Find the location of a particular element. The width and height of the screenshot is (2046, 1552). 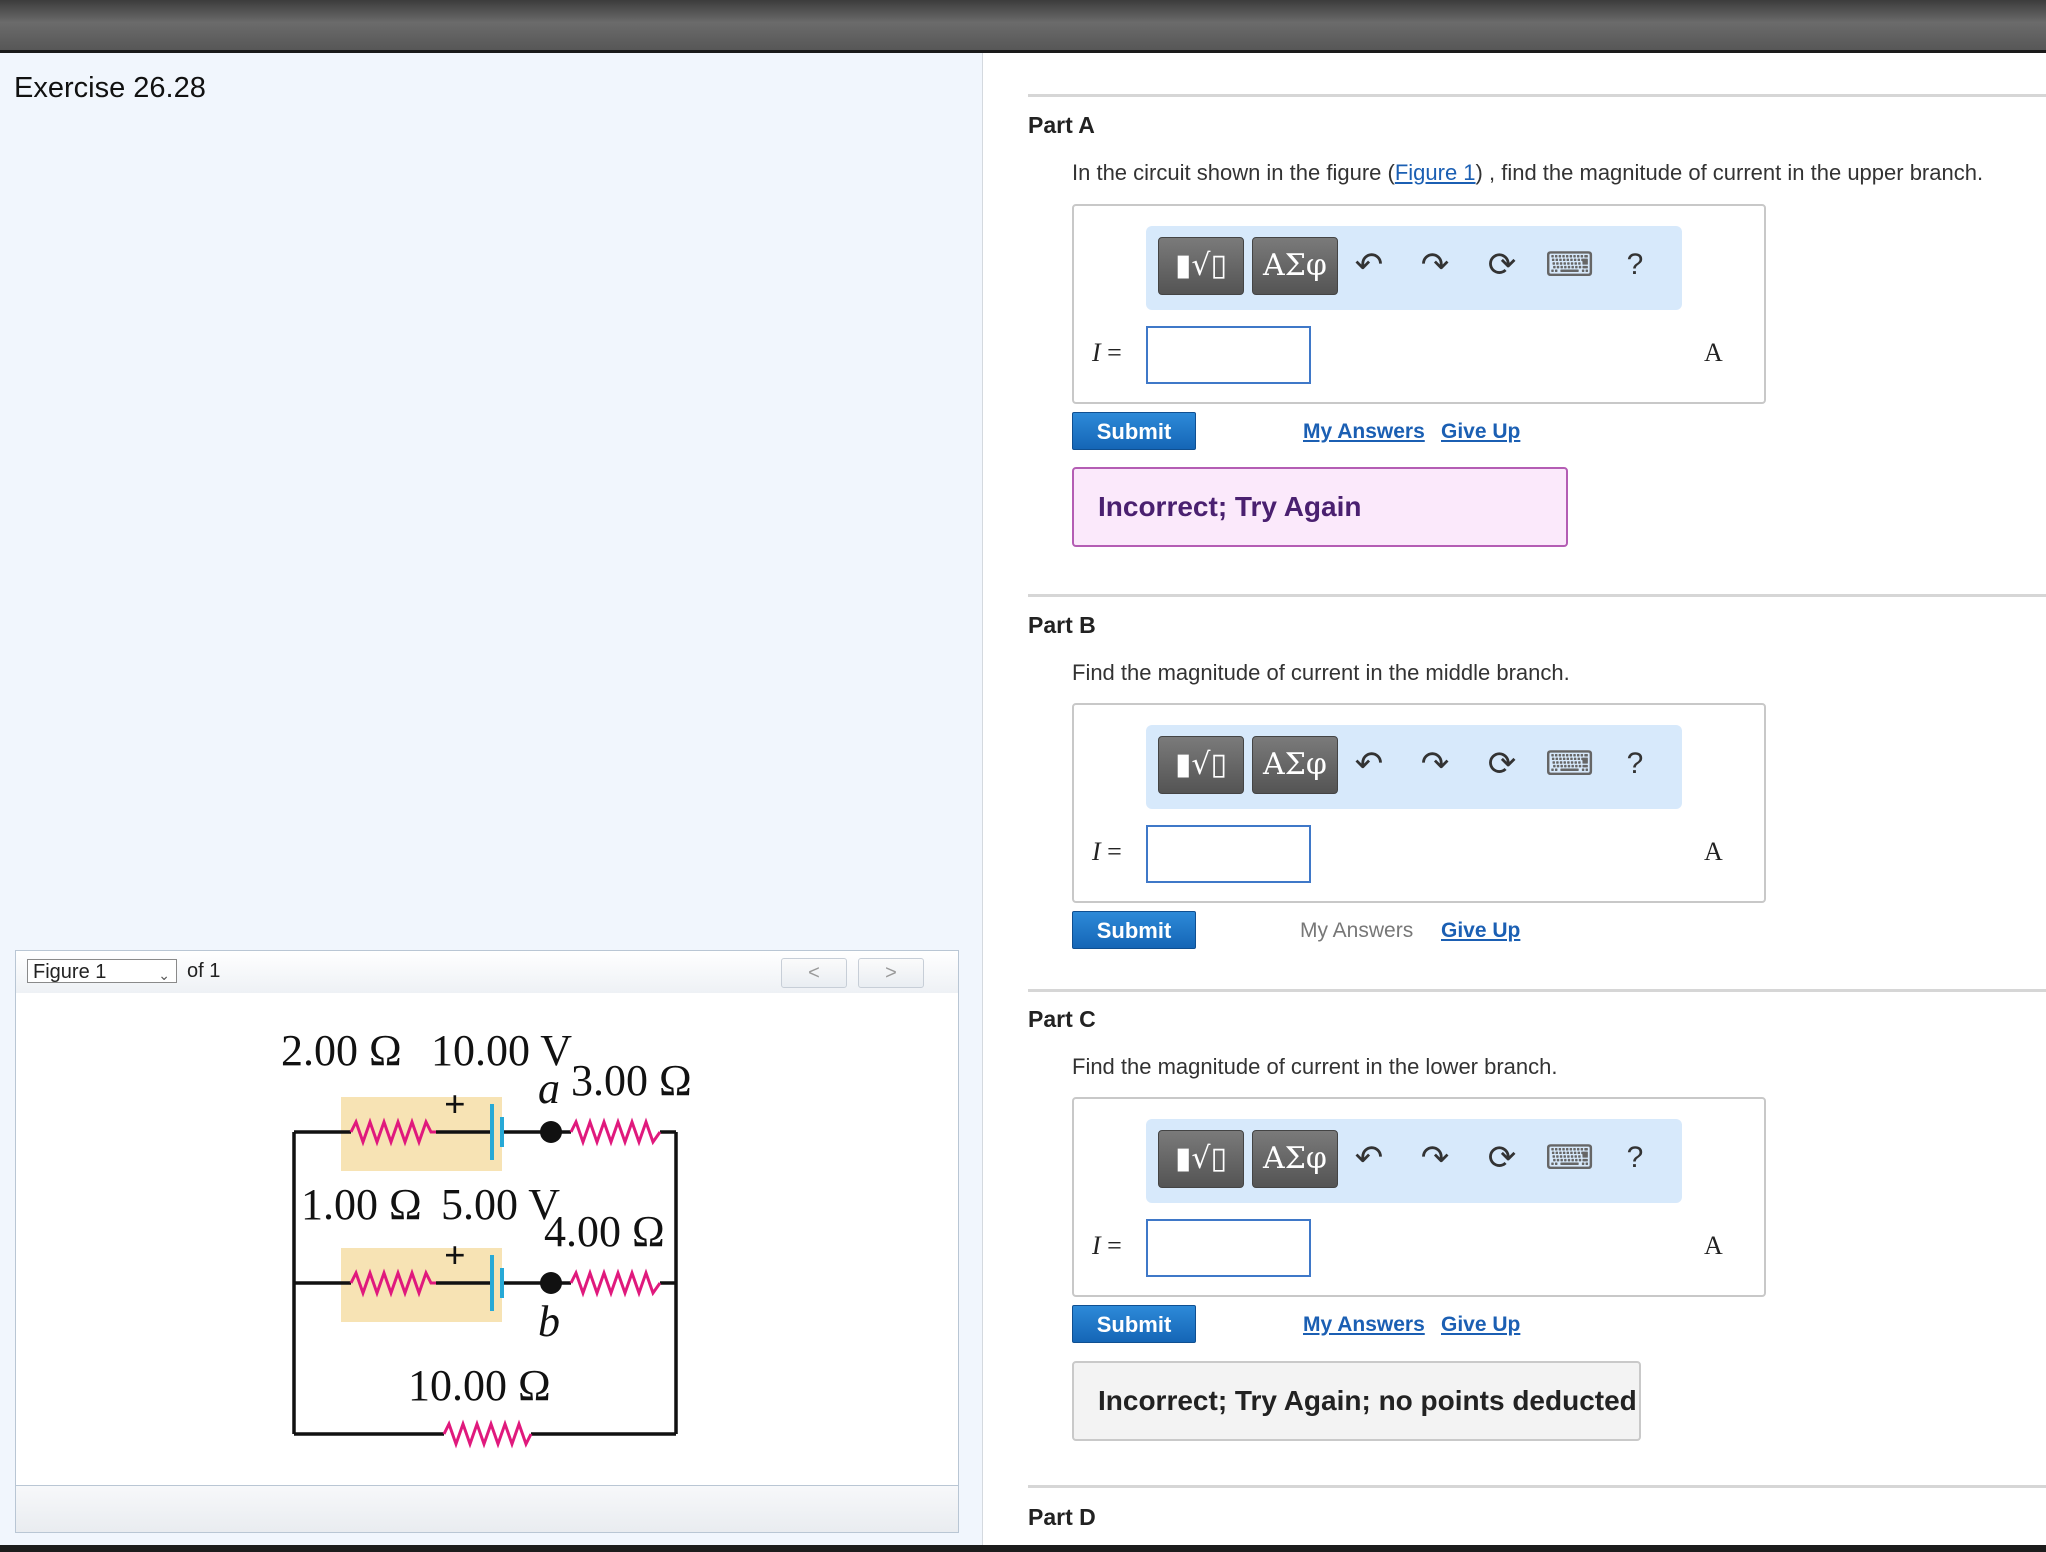

exercise-title: Exercise 26.28 is located at coordinates (110, 88).